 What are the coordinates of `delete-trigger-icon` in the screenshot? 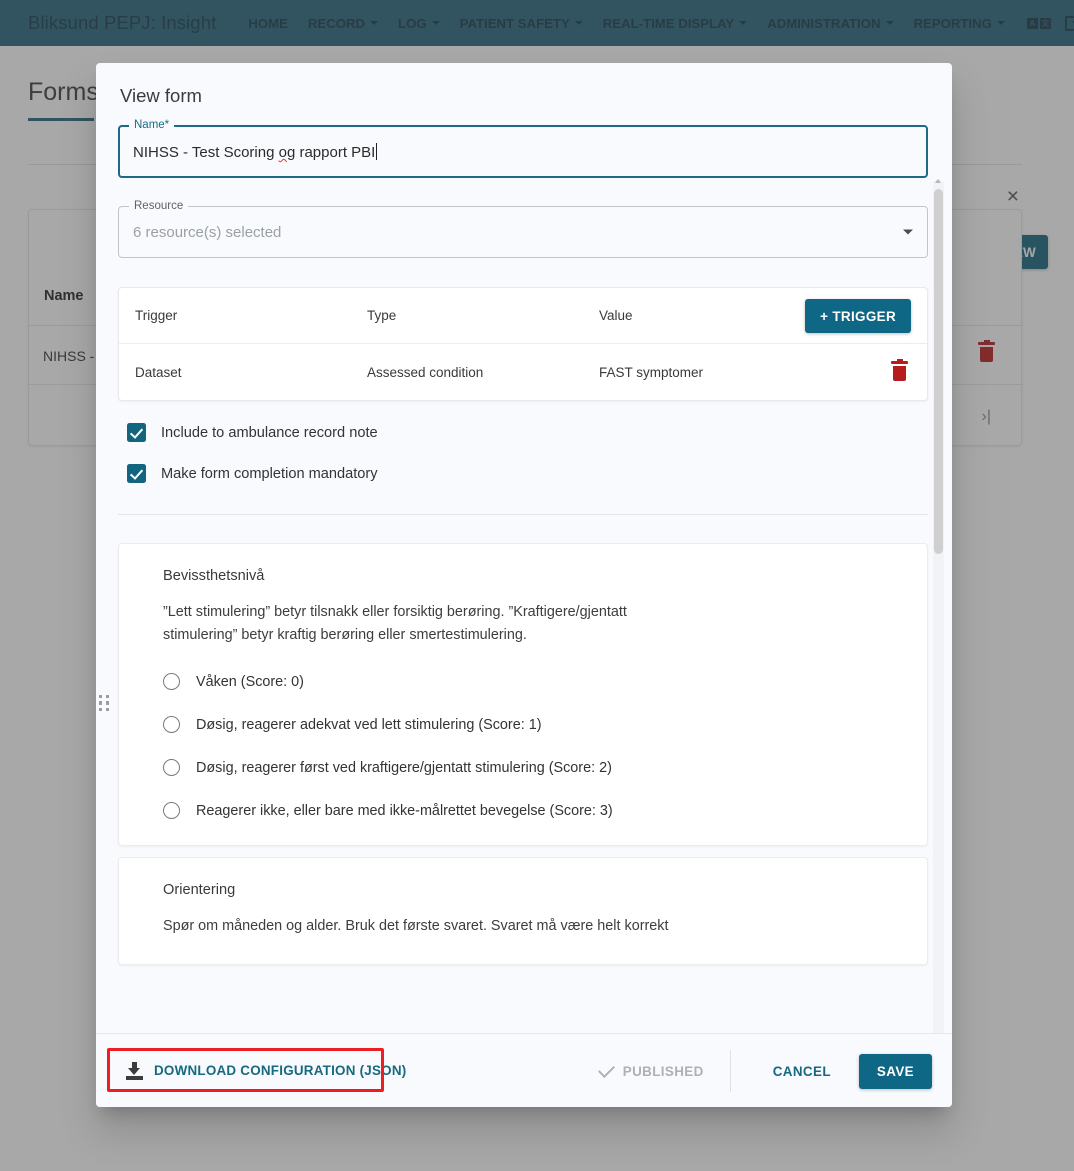 It's located at (899, 369).